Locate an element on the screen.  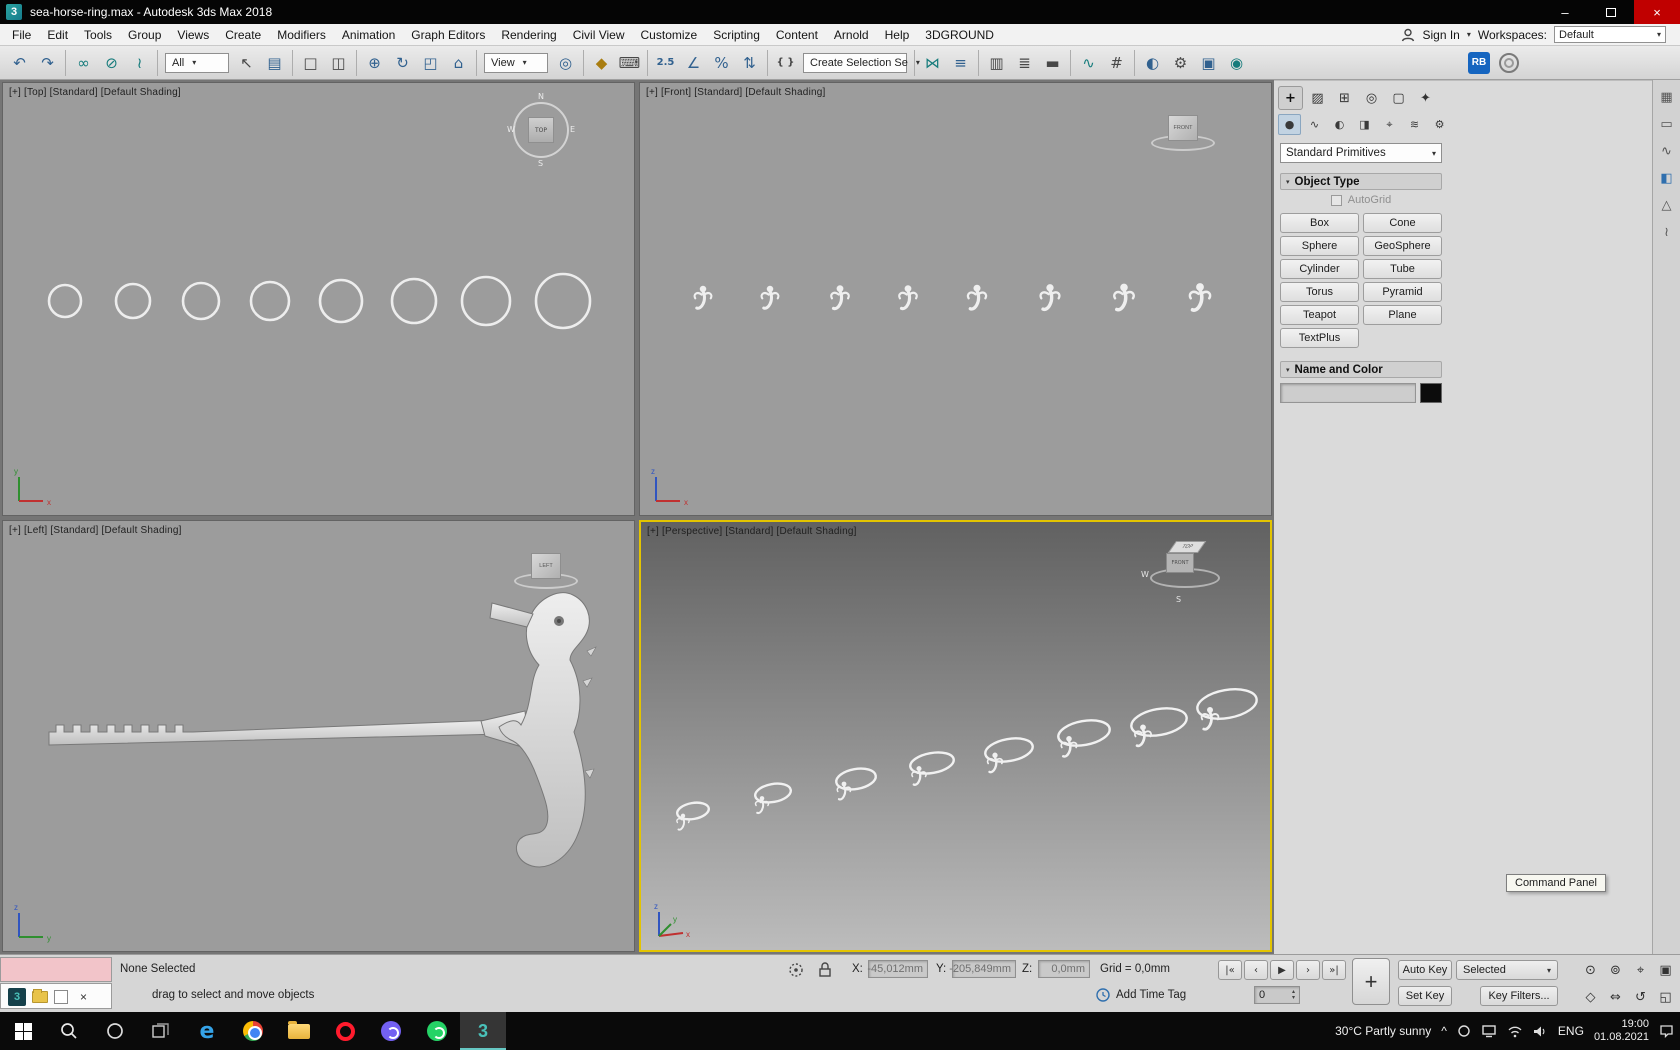
reference-coordinate-dropdown: View ▾ is located at coordinates (516, 62).